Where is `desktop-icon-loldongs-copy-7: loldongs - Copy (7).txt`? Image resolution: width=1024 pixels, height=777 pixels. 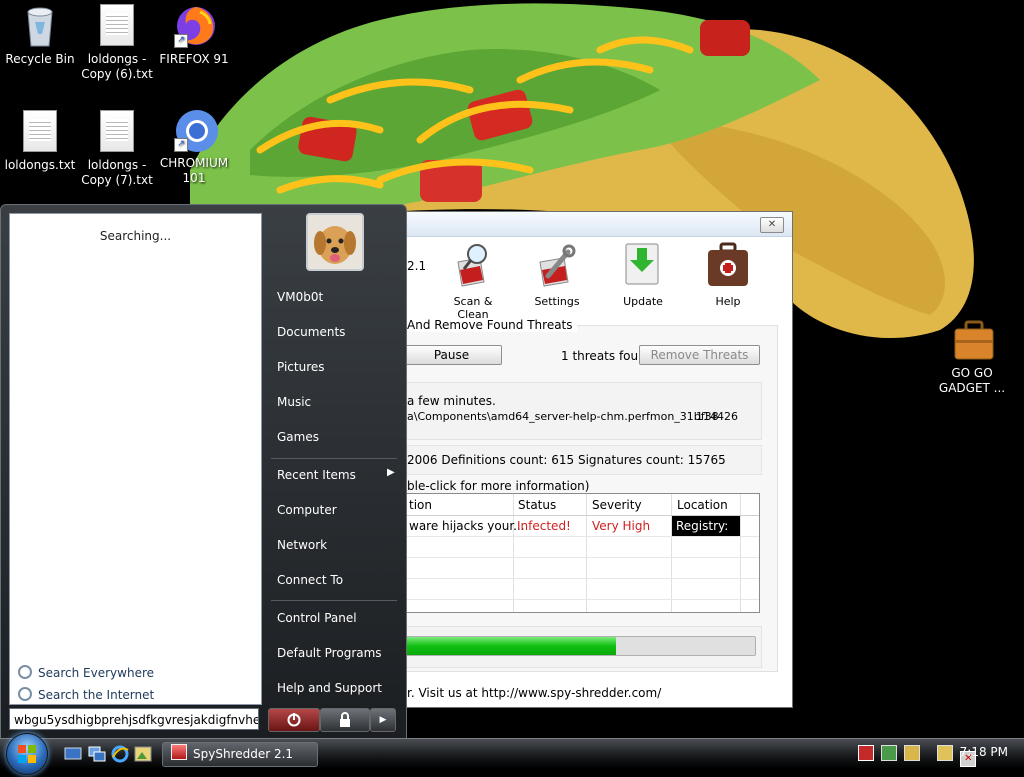 desktop-icon-loldongs-copy-7: loldongs - Copy (7).txt is located at coordinates (117, 149).